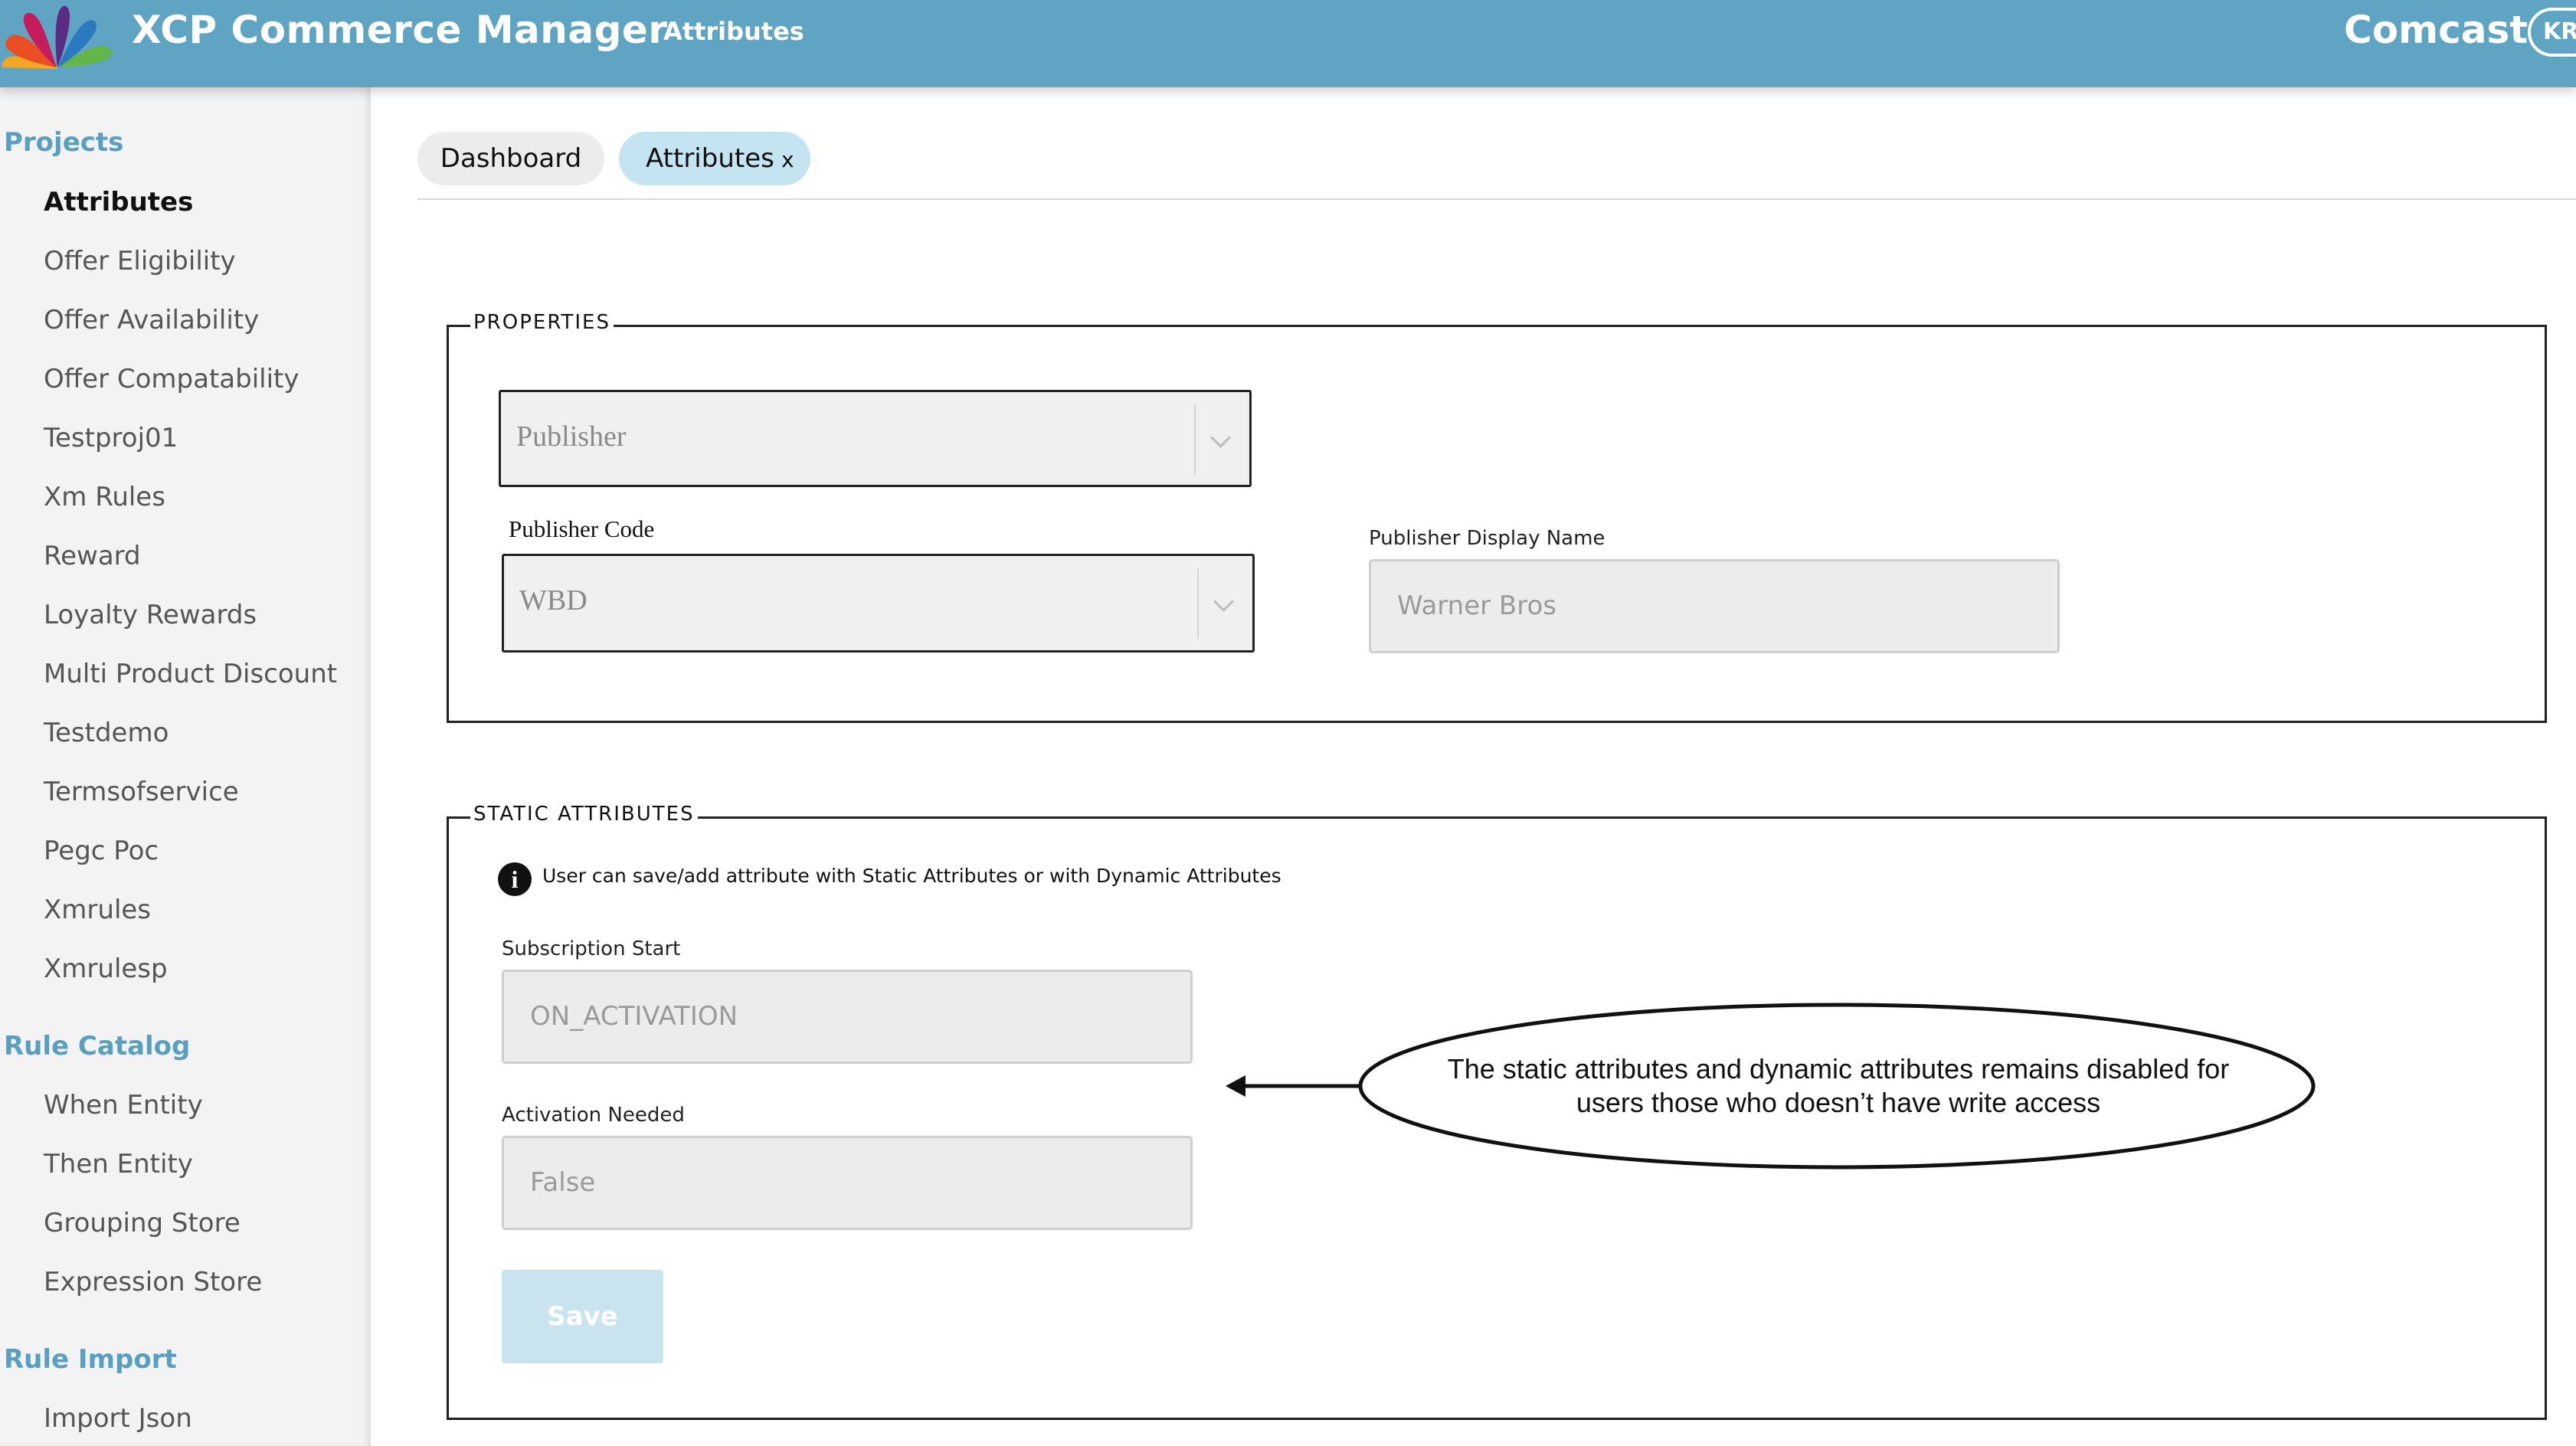  I want to click on tab-attributes: Attributes x, so click(714, 158).